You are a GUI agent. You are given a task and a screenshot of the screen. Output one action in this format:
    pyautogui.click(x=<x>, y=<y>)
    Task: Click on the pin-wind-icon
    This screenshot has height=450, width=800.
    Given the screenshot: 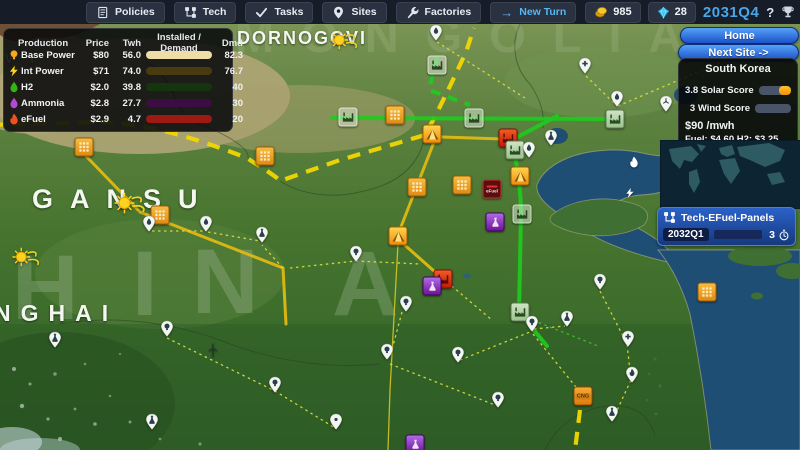 What is the action you would take?
    pyautogui.click(x=666, y=103)
    